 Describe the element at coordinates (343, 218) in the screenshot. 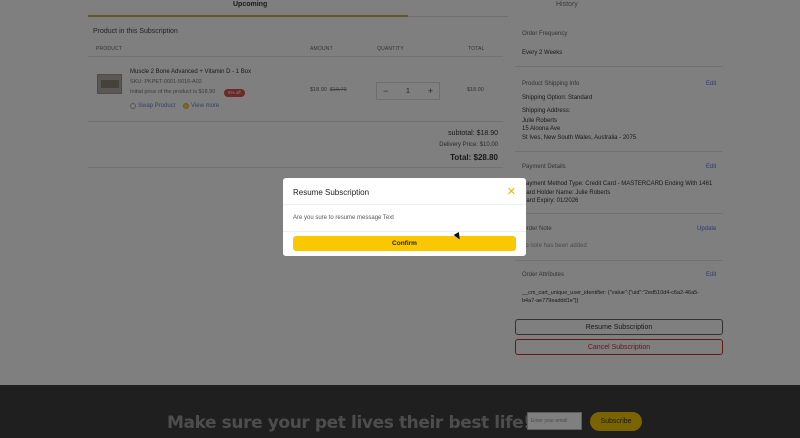

I see `modal-message: Are you sure to resume message Text` at that location.